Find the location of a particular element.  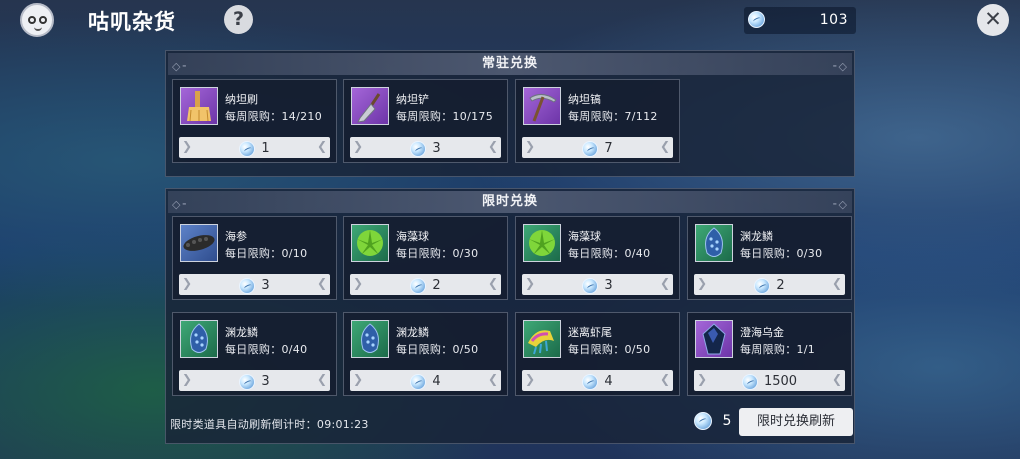

shop-item-card: 渊龙鳞 每日限购：0/50 ❯ 4 ❮ is located at coordinates (425, 354).